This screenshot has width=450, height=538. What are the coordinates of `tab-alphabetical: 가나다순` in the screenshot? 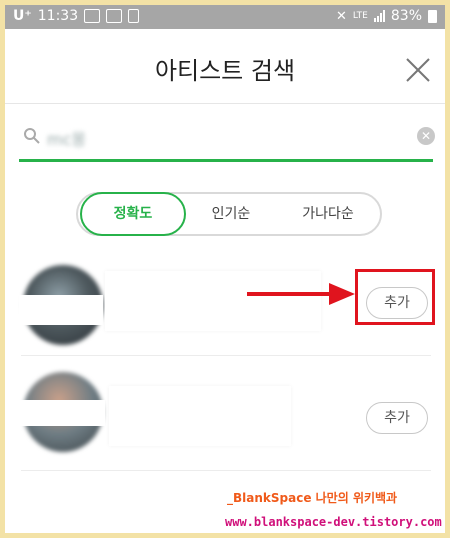 It's located at (328, 214).